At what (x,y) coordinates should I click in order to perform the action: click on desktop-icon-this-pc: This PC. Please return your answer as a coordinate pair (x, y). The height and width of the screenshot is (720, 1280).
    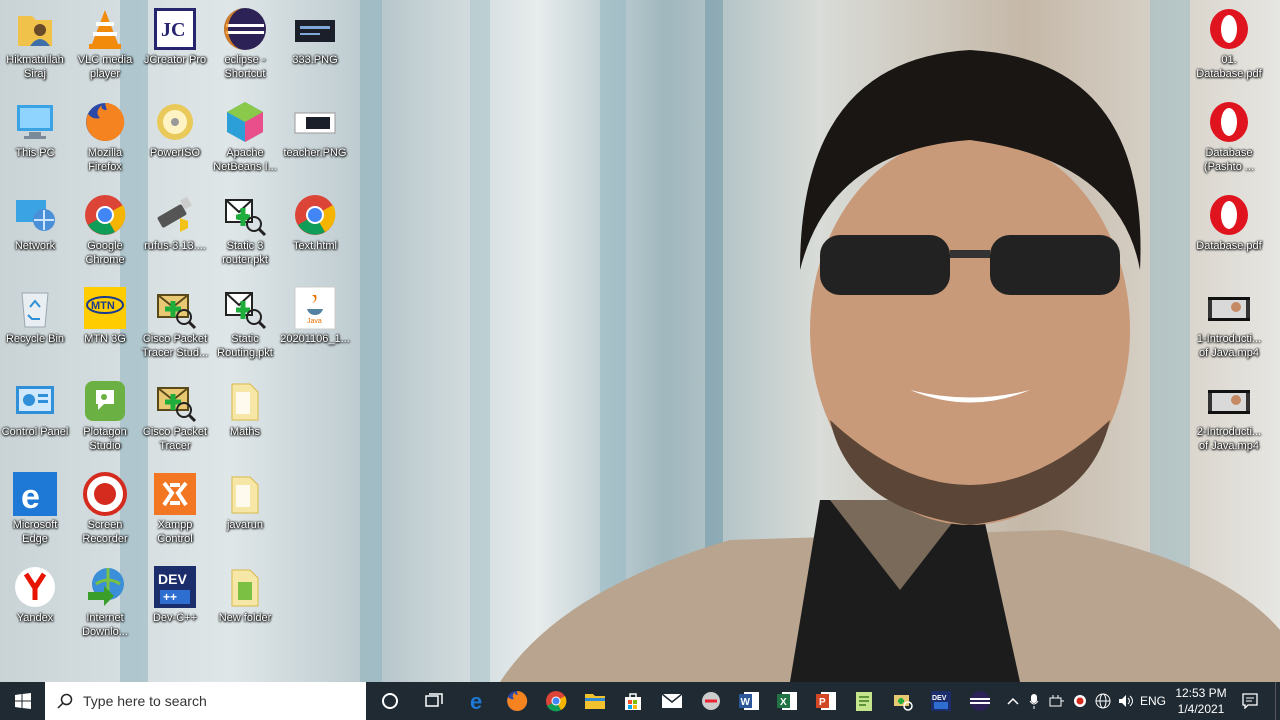
    Looking at the image, I should click on (35, 129).